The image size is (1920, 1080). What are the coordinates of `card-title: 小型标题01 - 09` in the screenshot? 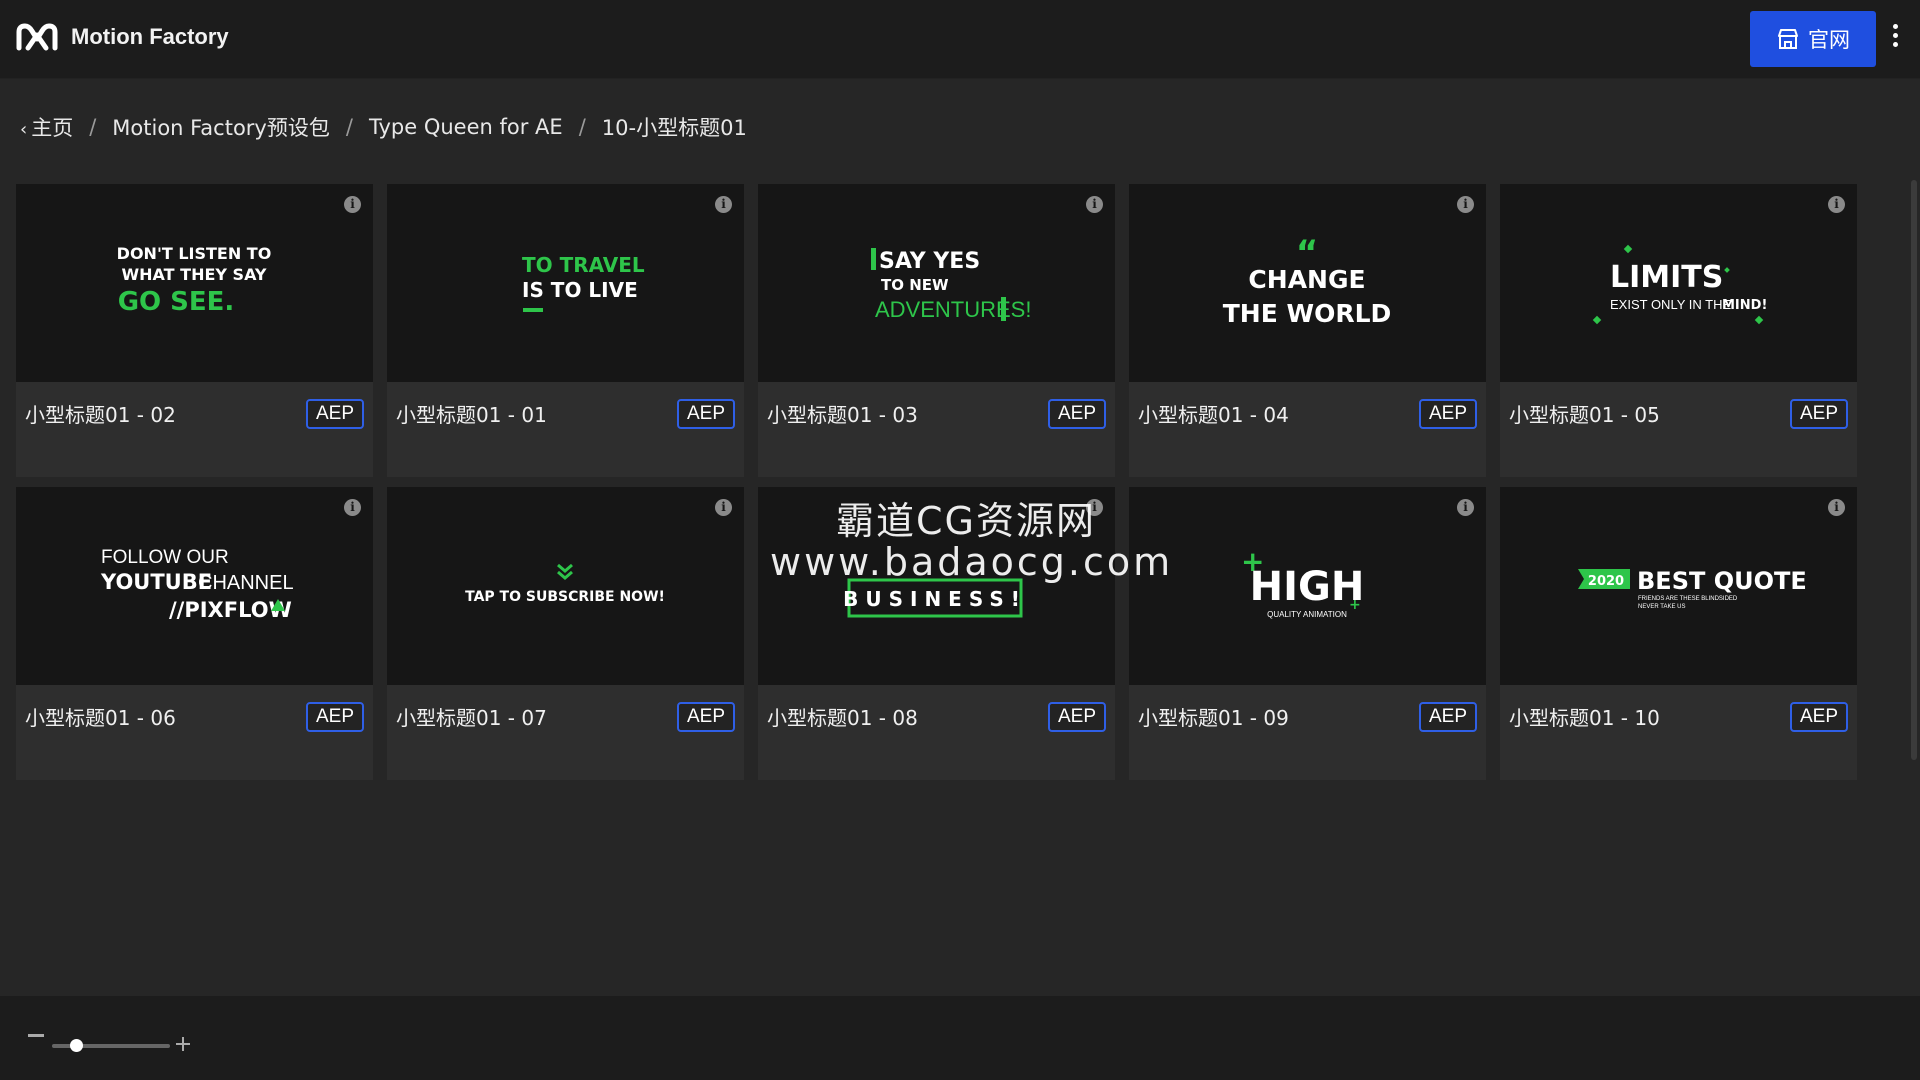 It's located at (1213, 718).